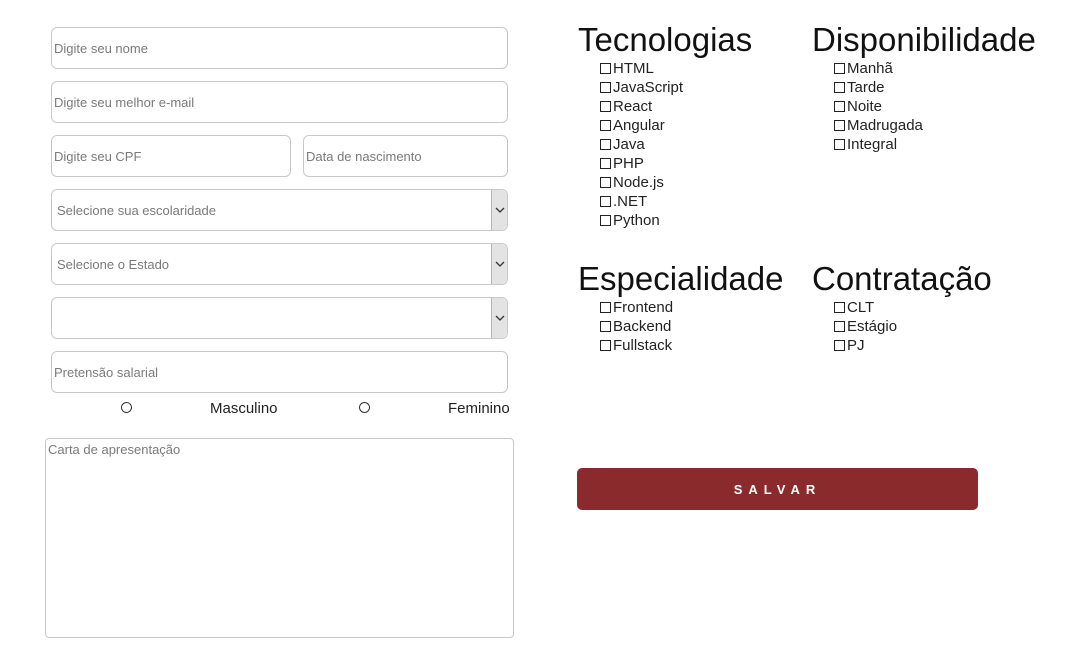 The width and height of the screenshot is (1079, 648). I want to click on checkbox-item: Frontend, so click(691, 307).